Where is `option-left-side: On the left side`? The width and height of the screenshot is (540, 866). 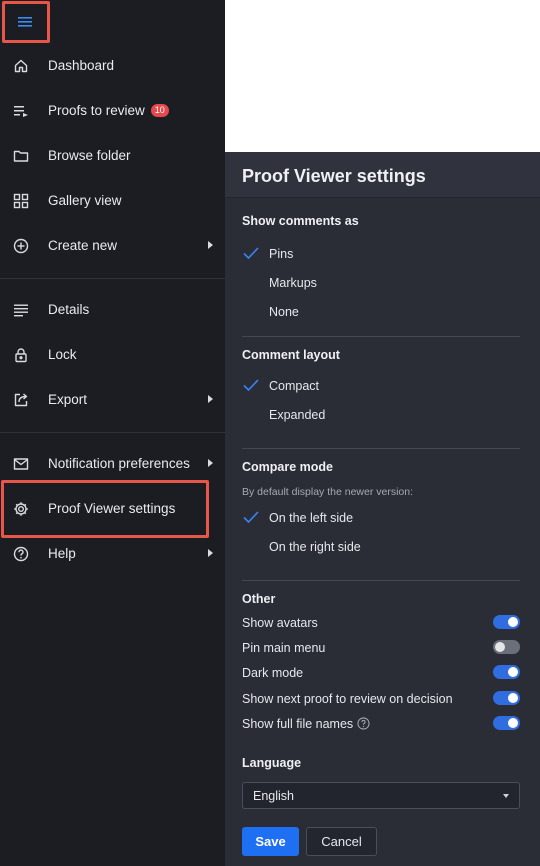
option-left-side: On the left side is located at coordinates (381, 518).